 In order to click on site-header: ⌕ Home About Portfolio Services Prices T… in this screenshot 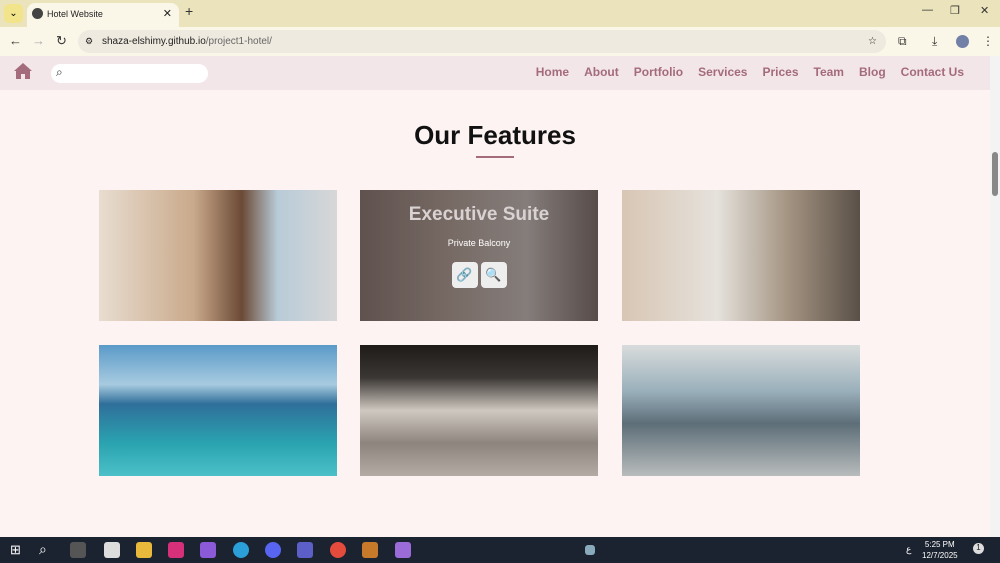, I will do `click(495, 73)`.